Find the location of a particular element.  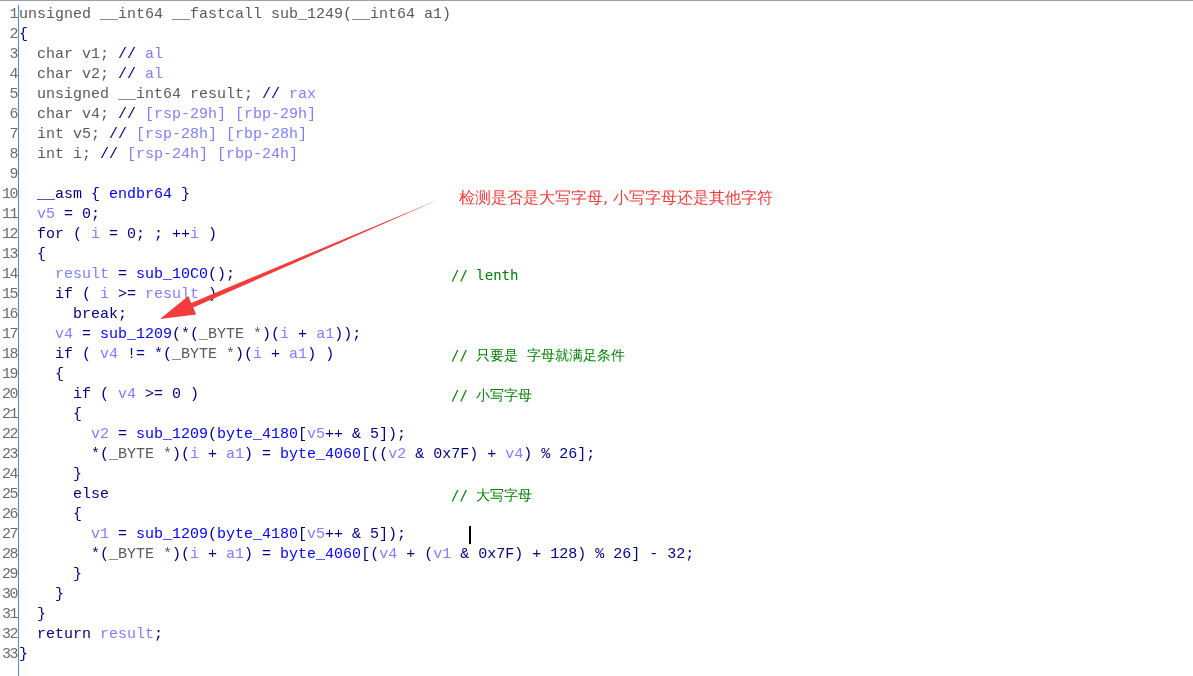

line-number: 14 is located at coordinates (9, 275).